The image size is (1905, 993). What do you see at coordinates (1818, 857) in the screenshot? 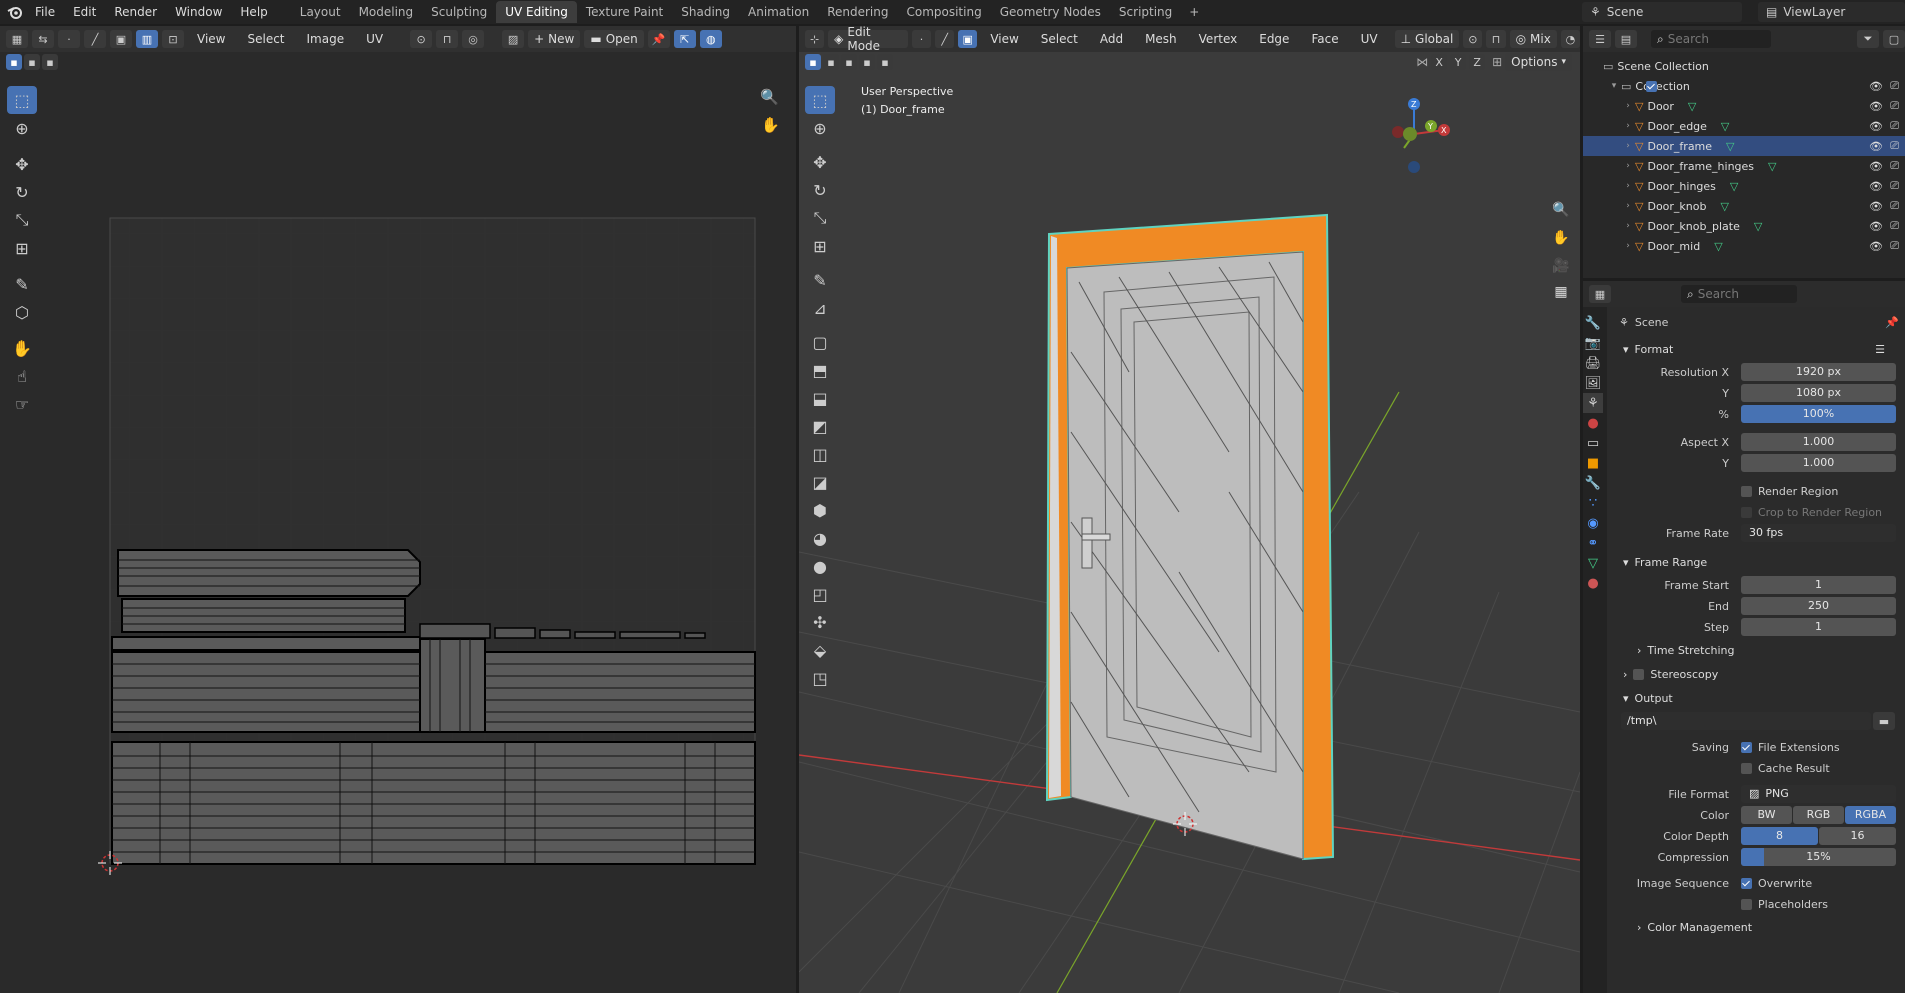
I see `compression-slider: 15%` at bounding box center [1818, 857].